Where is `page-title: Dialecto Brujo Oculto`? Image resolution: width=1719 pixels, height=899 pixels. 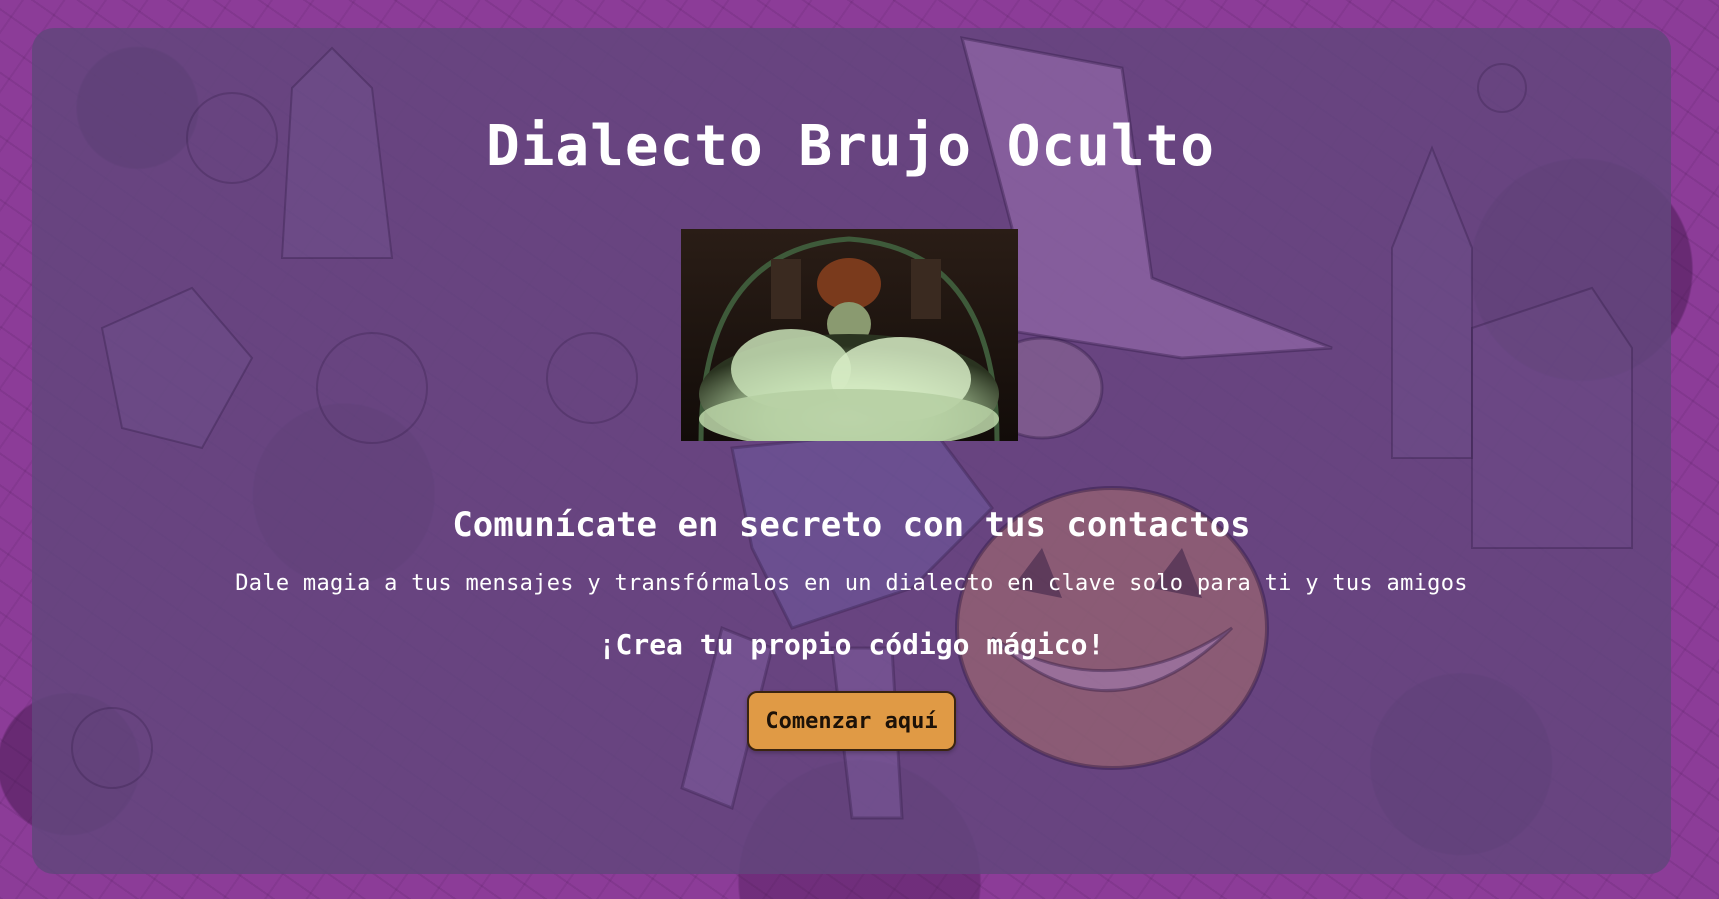 page-title: Dialecto Brujo Oculto is located at coordinates (850, 146).